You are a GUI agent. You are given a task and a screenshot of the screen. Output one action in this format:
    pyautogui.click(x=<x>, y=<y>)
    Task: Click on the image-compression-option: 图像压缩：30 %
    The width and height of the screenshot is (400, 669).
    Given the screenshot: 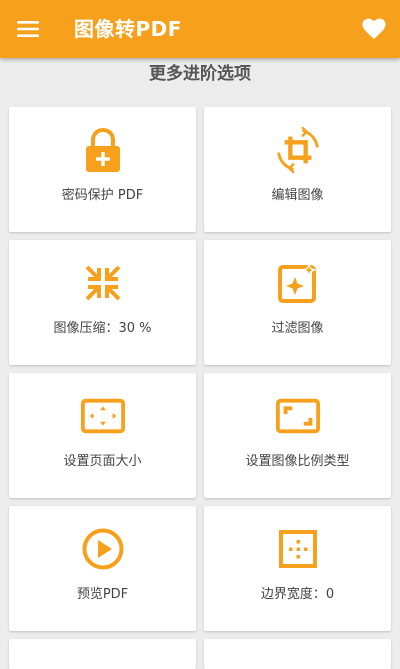 What is the action you would take?
    pyautogui.click(x=102, y=302)
    